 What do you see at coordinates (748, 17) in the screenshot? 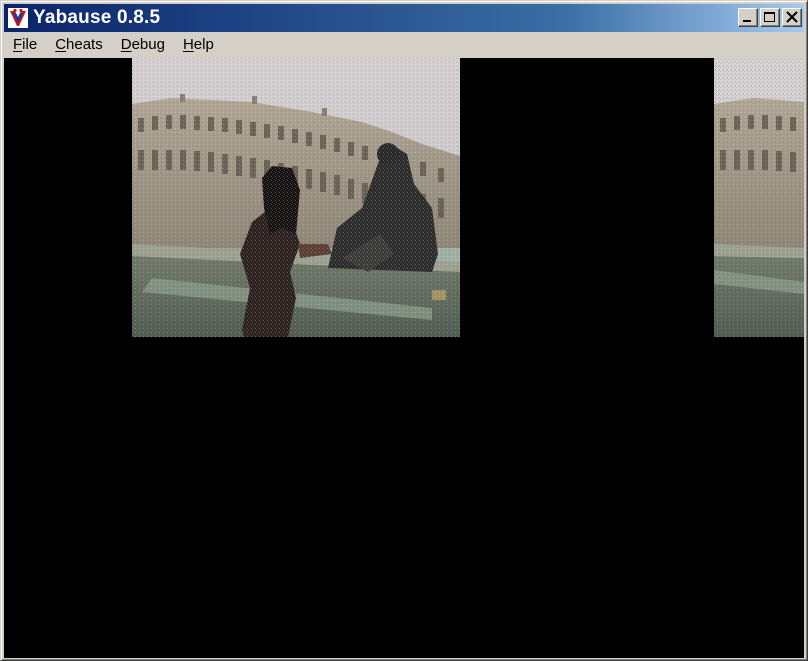
I see `minimize-button` at bounding box center [748, 17].